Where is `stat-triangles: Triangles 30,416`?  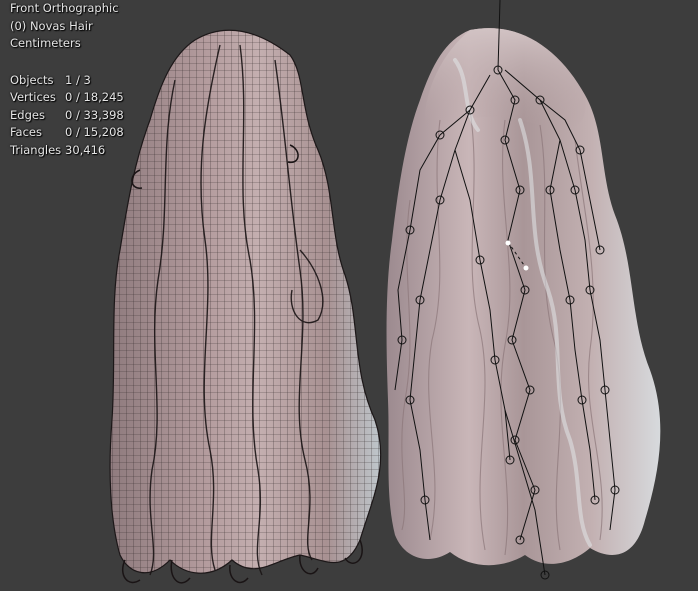
stat-triangles: Triangles 30,416 is located at coordinates (58, 149).